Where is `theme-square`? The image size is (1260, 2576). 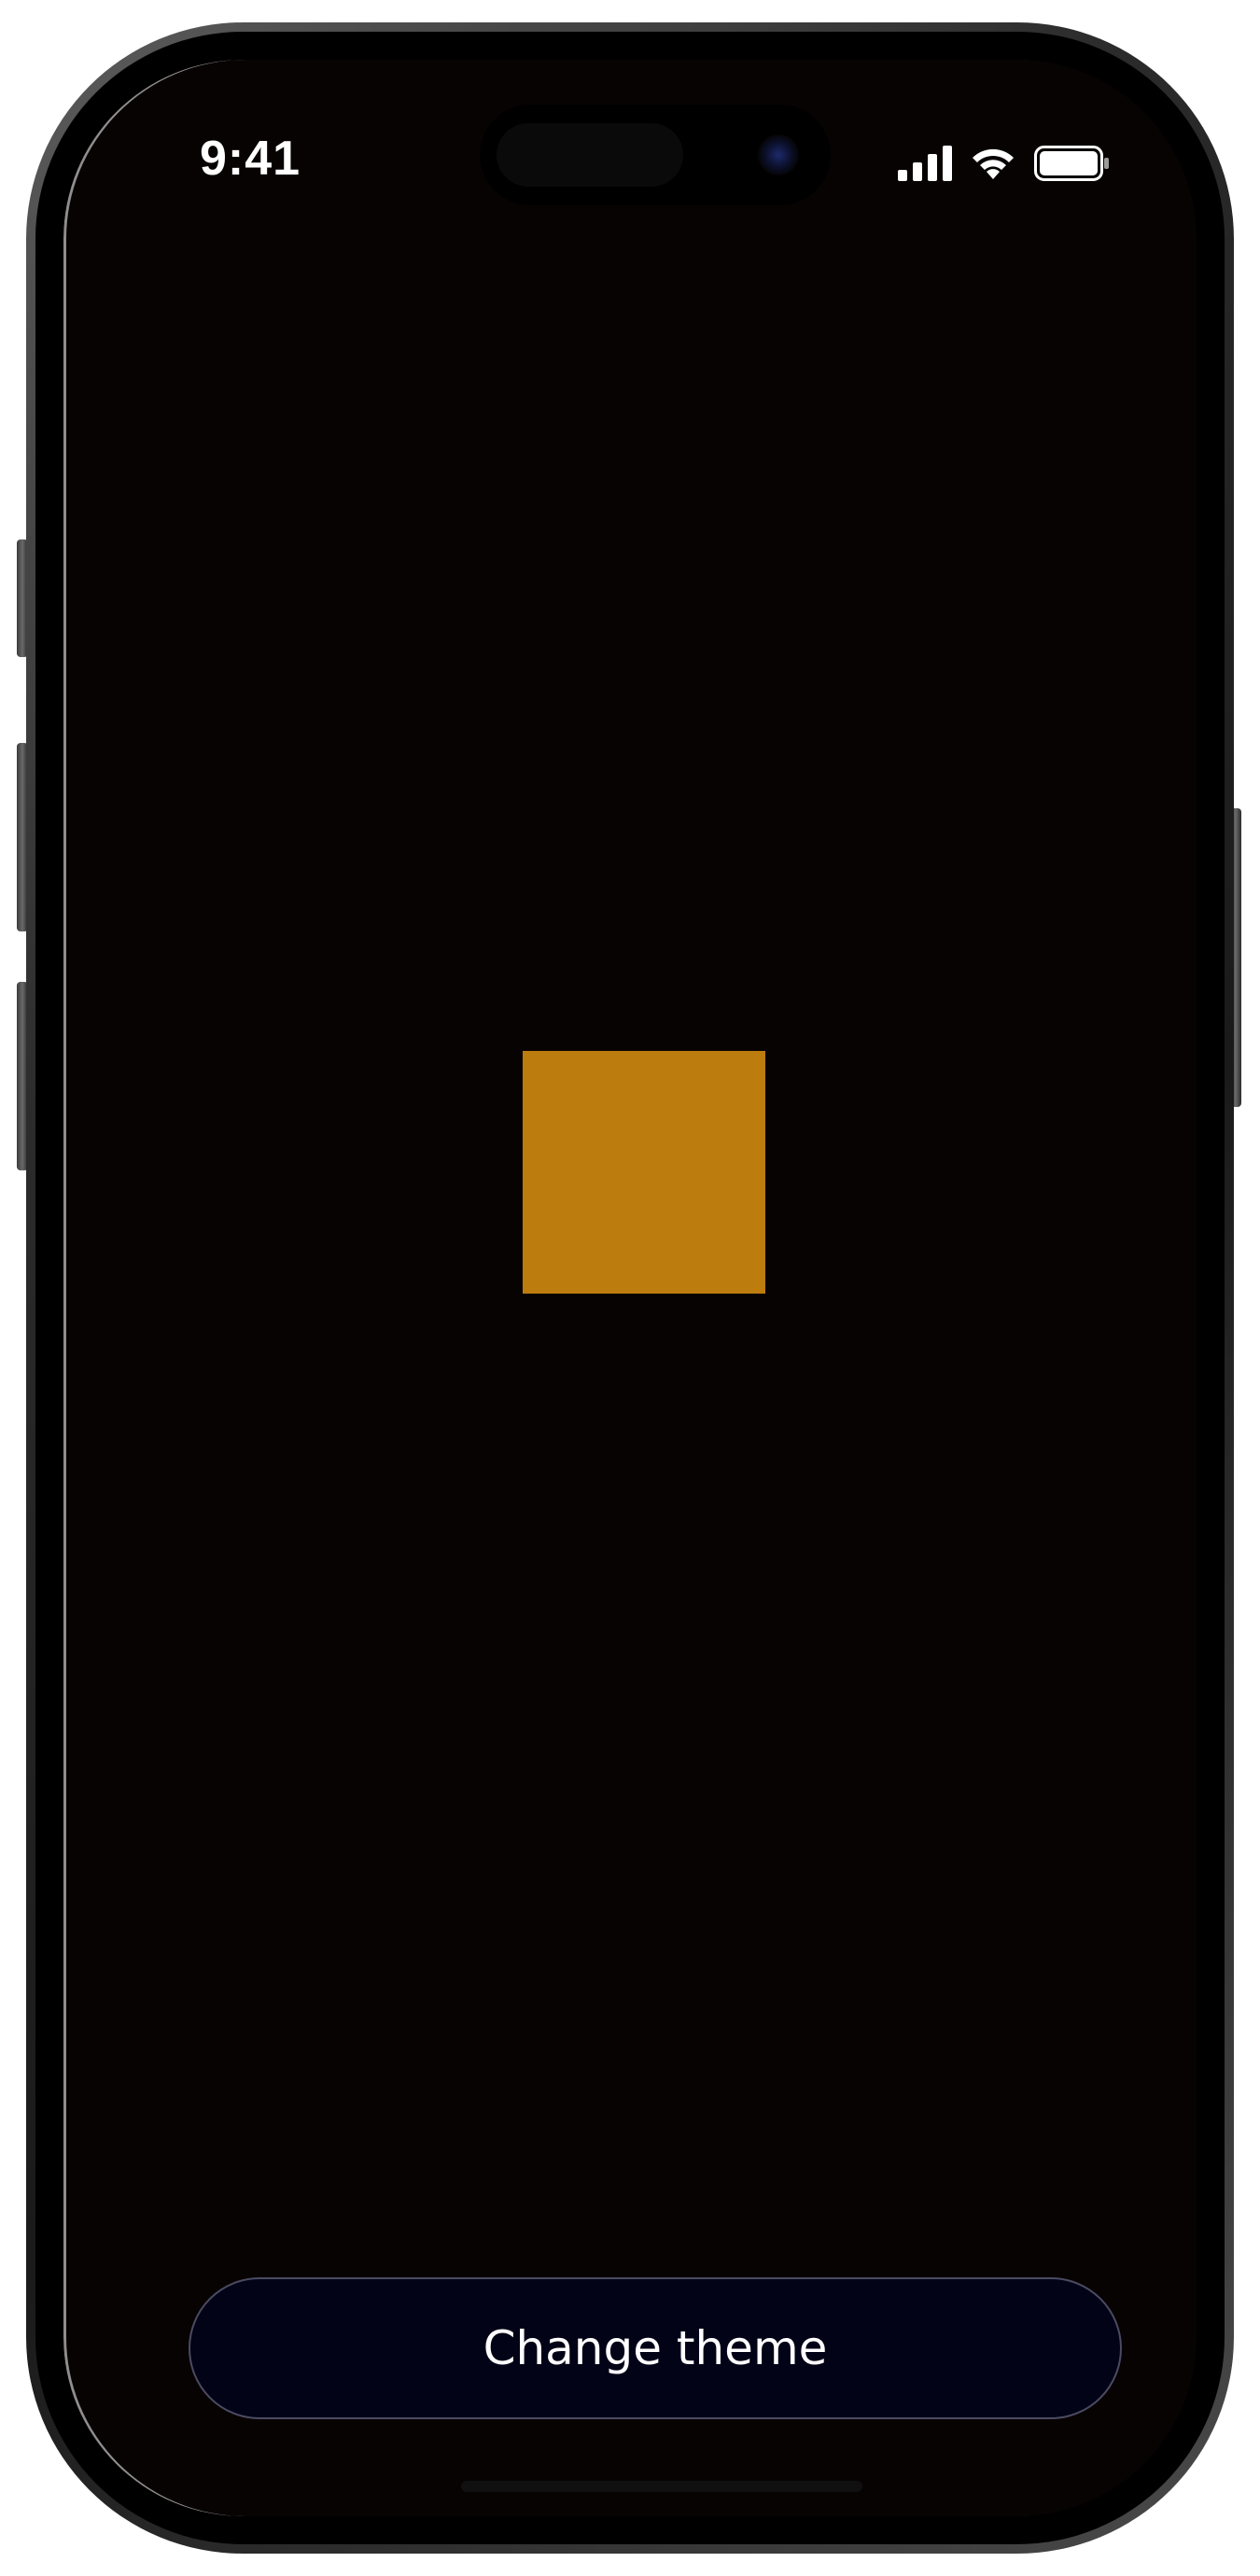
theme-square is located at coordinates (644, 1172).